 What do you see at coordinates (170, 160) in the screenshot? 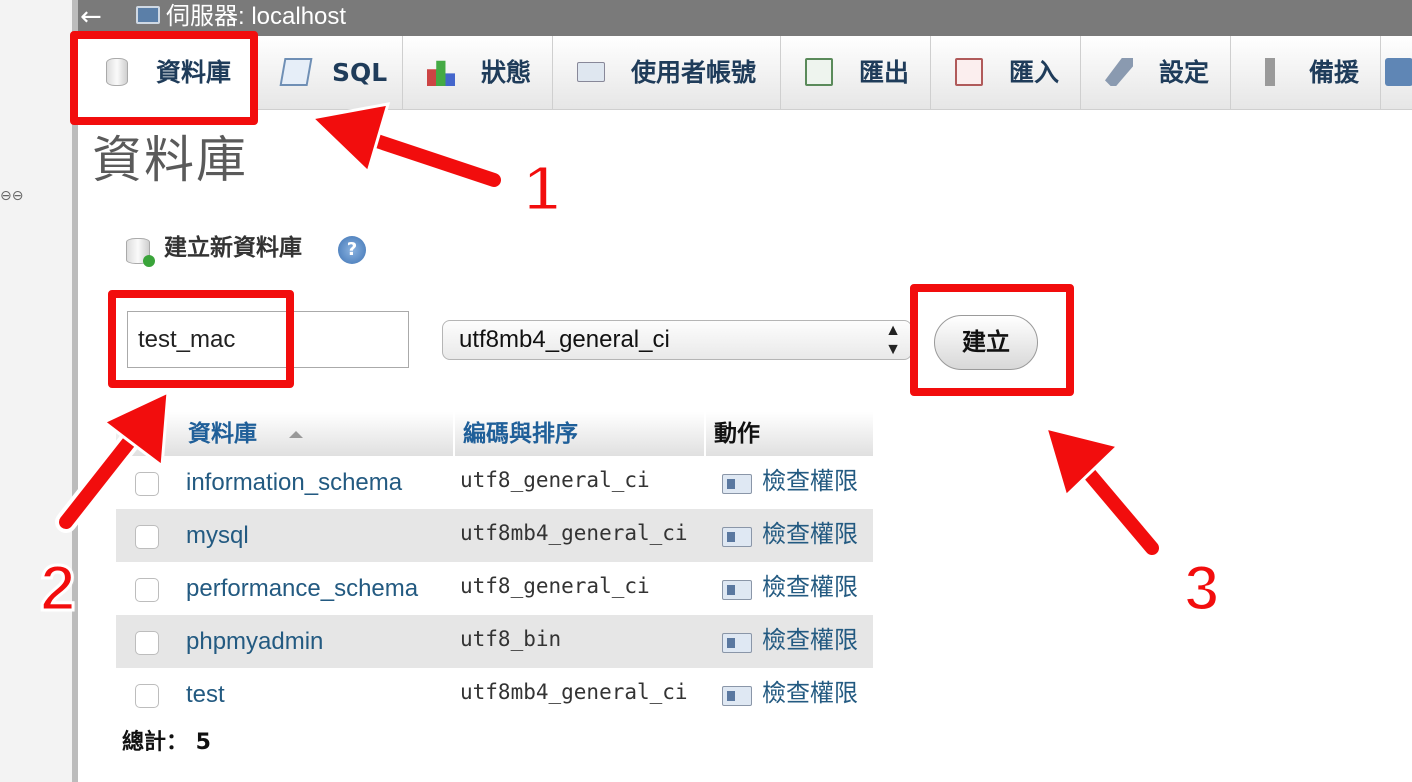
I see `page-title: 資料庫` at bounding box center [170, 160].